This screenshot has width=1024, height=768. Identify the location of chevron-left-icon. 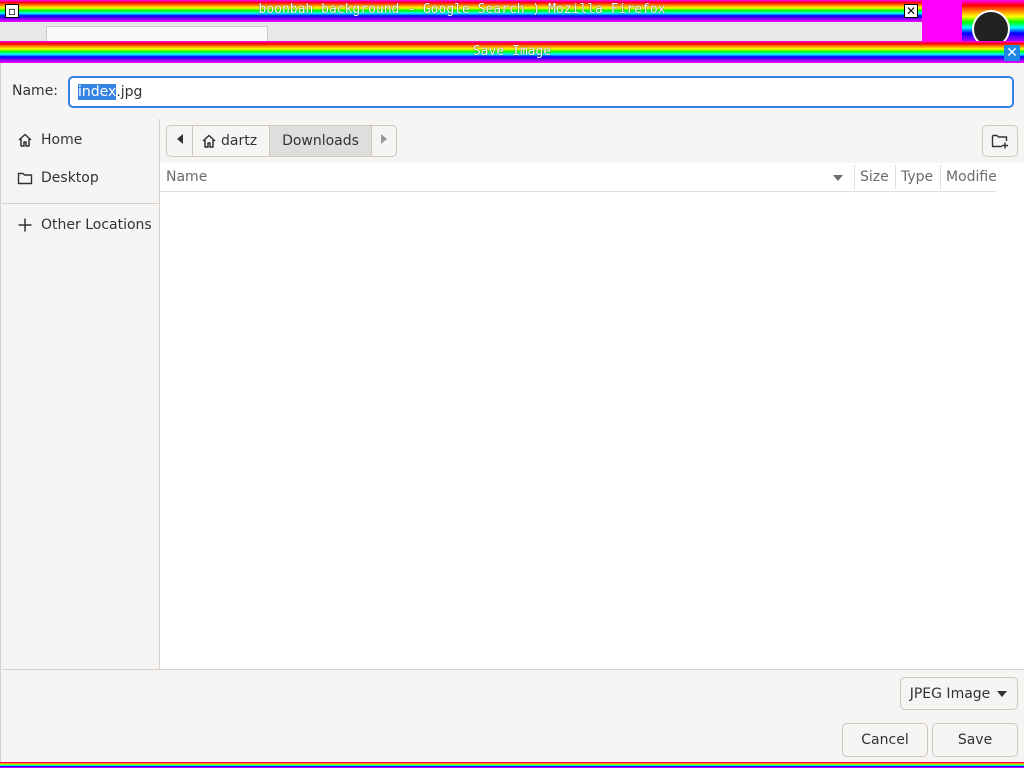
(180, 141).